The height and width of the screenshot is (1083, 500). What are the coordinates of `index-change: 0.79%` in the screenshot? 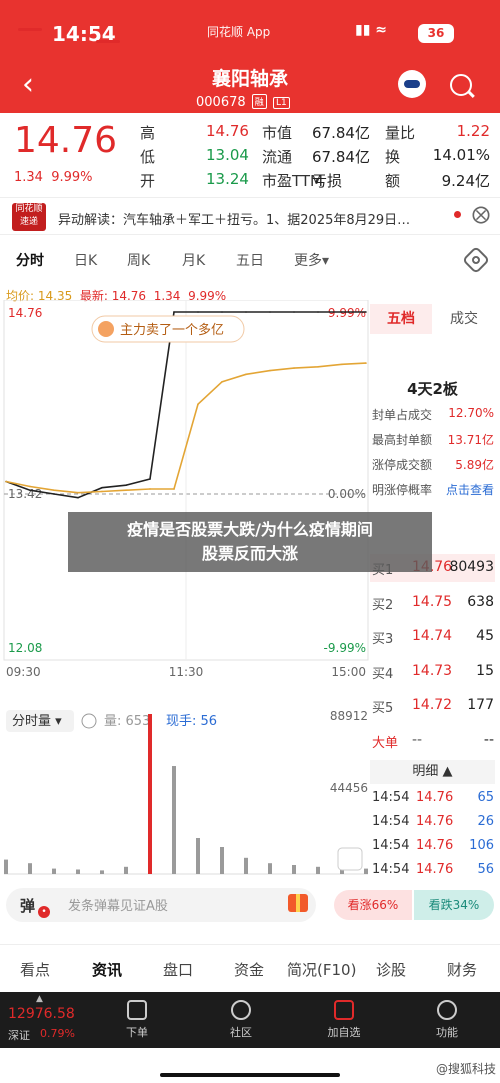 It's located at (57, 1033).